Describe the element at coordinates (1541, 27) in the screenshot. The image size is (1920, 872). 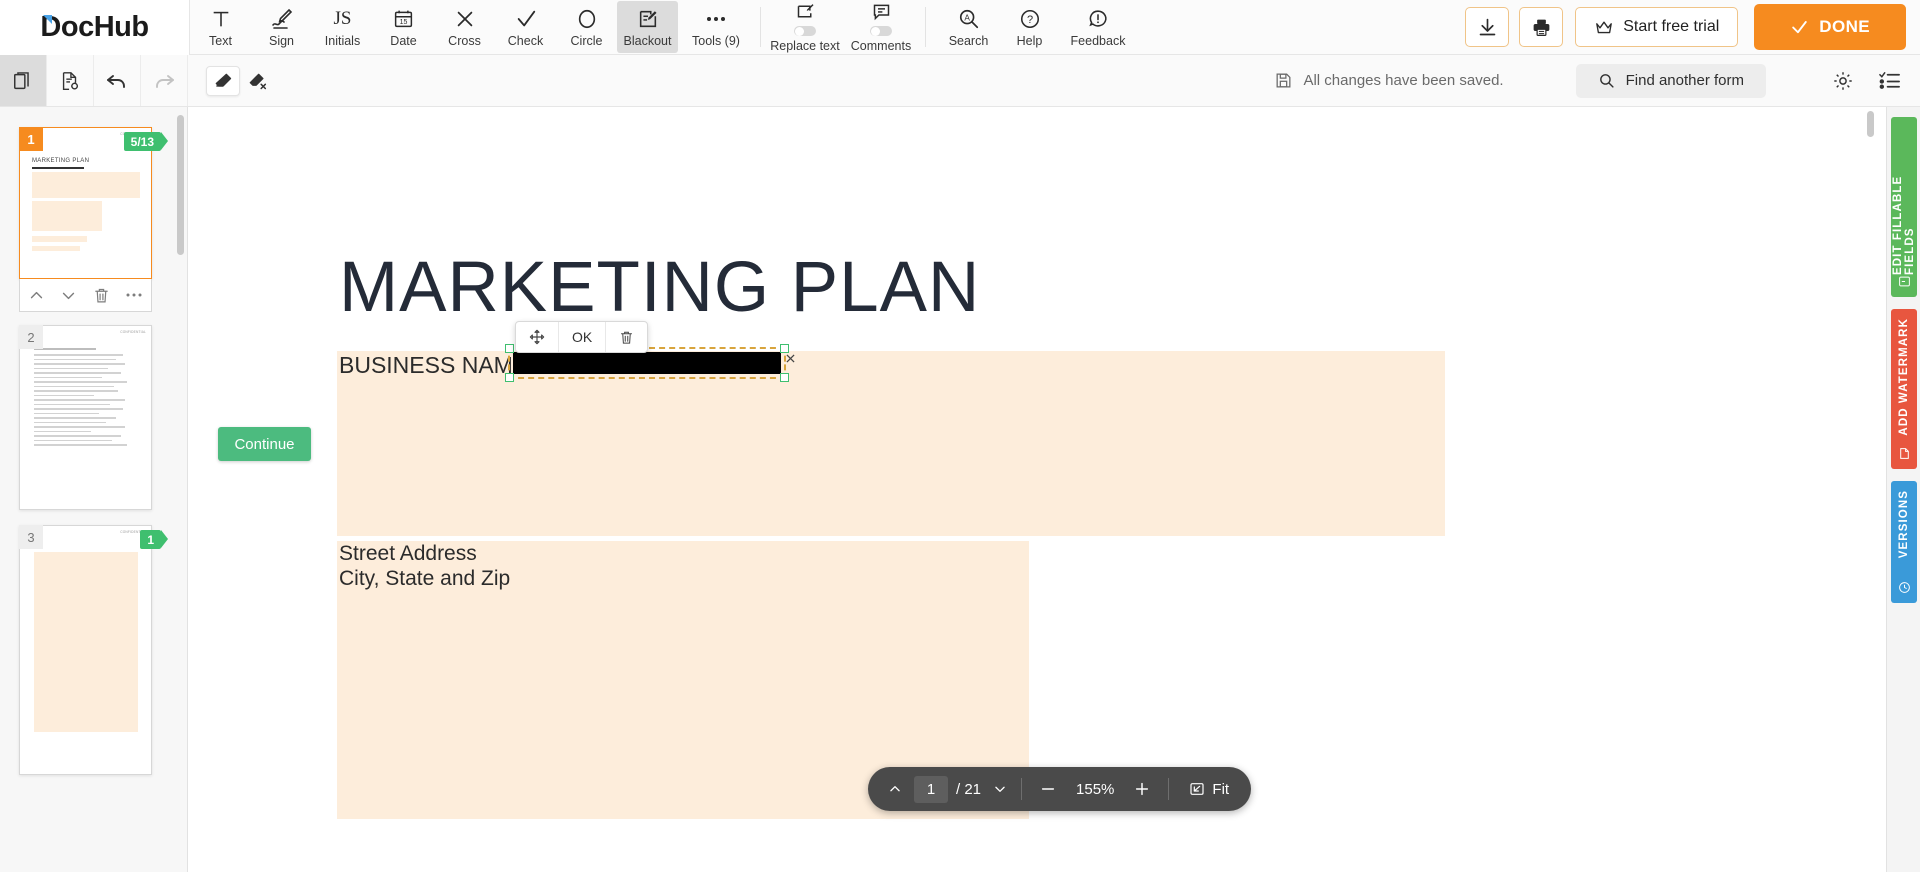
I see `print-button` at that location.